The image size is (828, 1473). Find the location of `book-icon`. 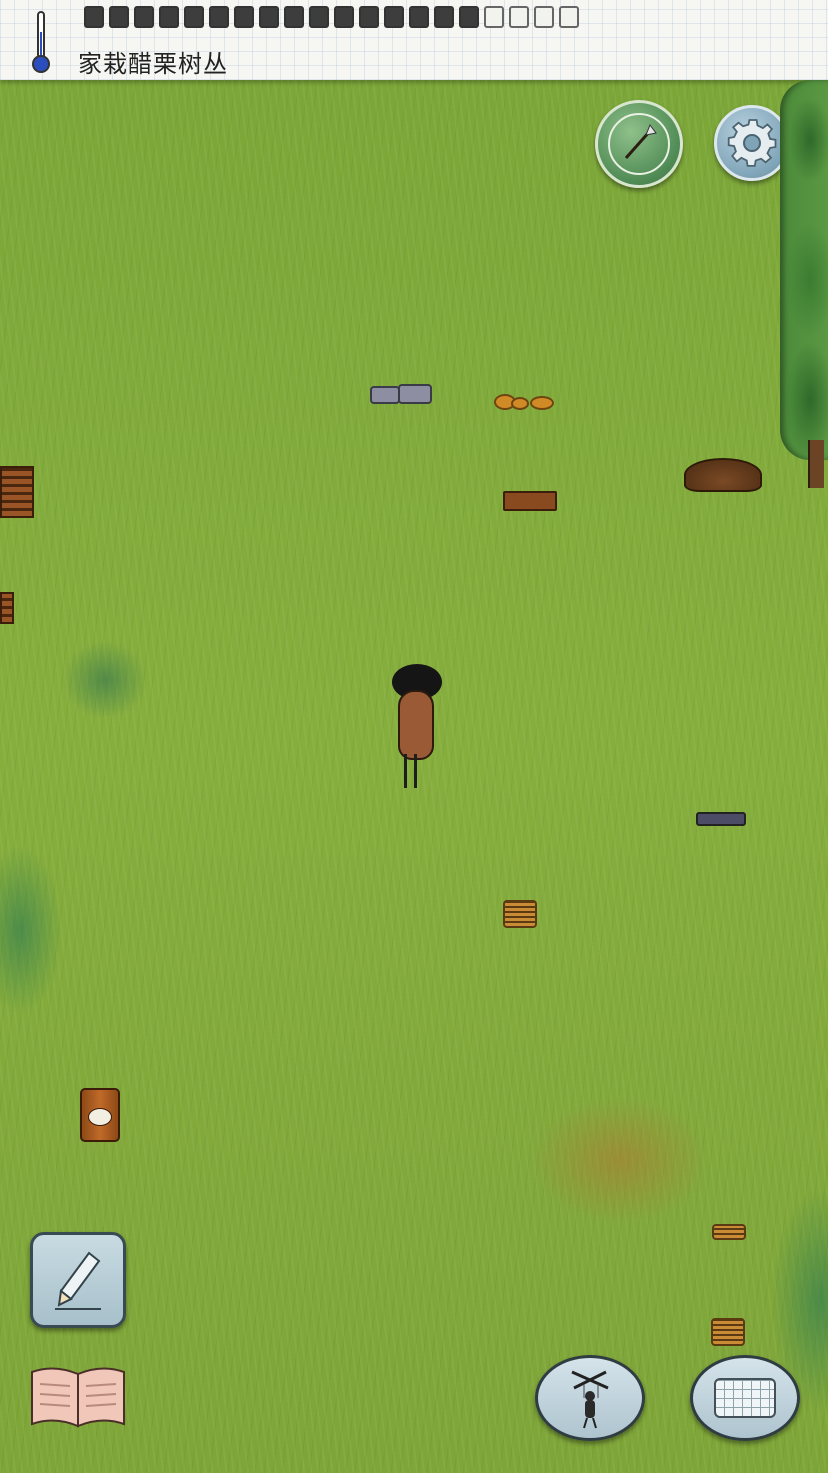

book-icon is located at coordinates (78, 1396).